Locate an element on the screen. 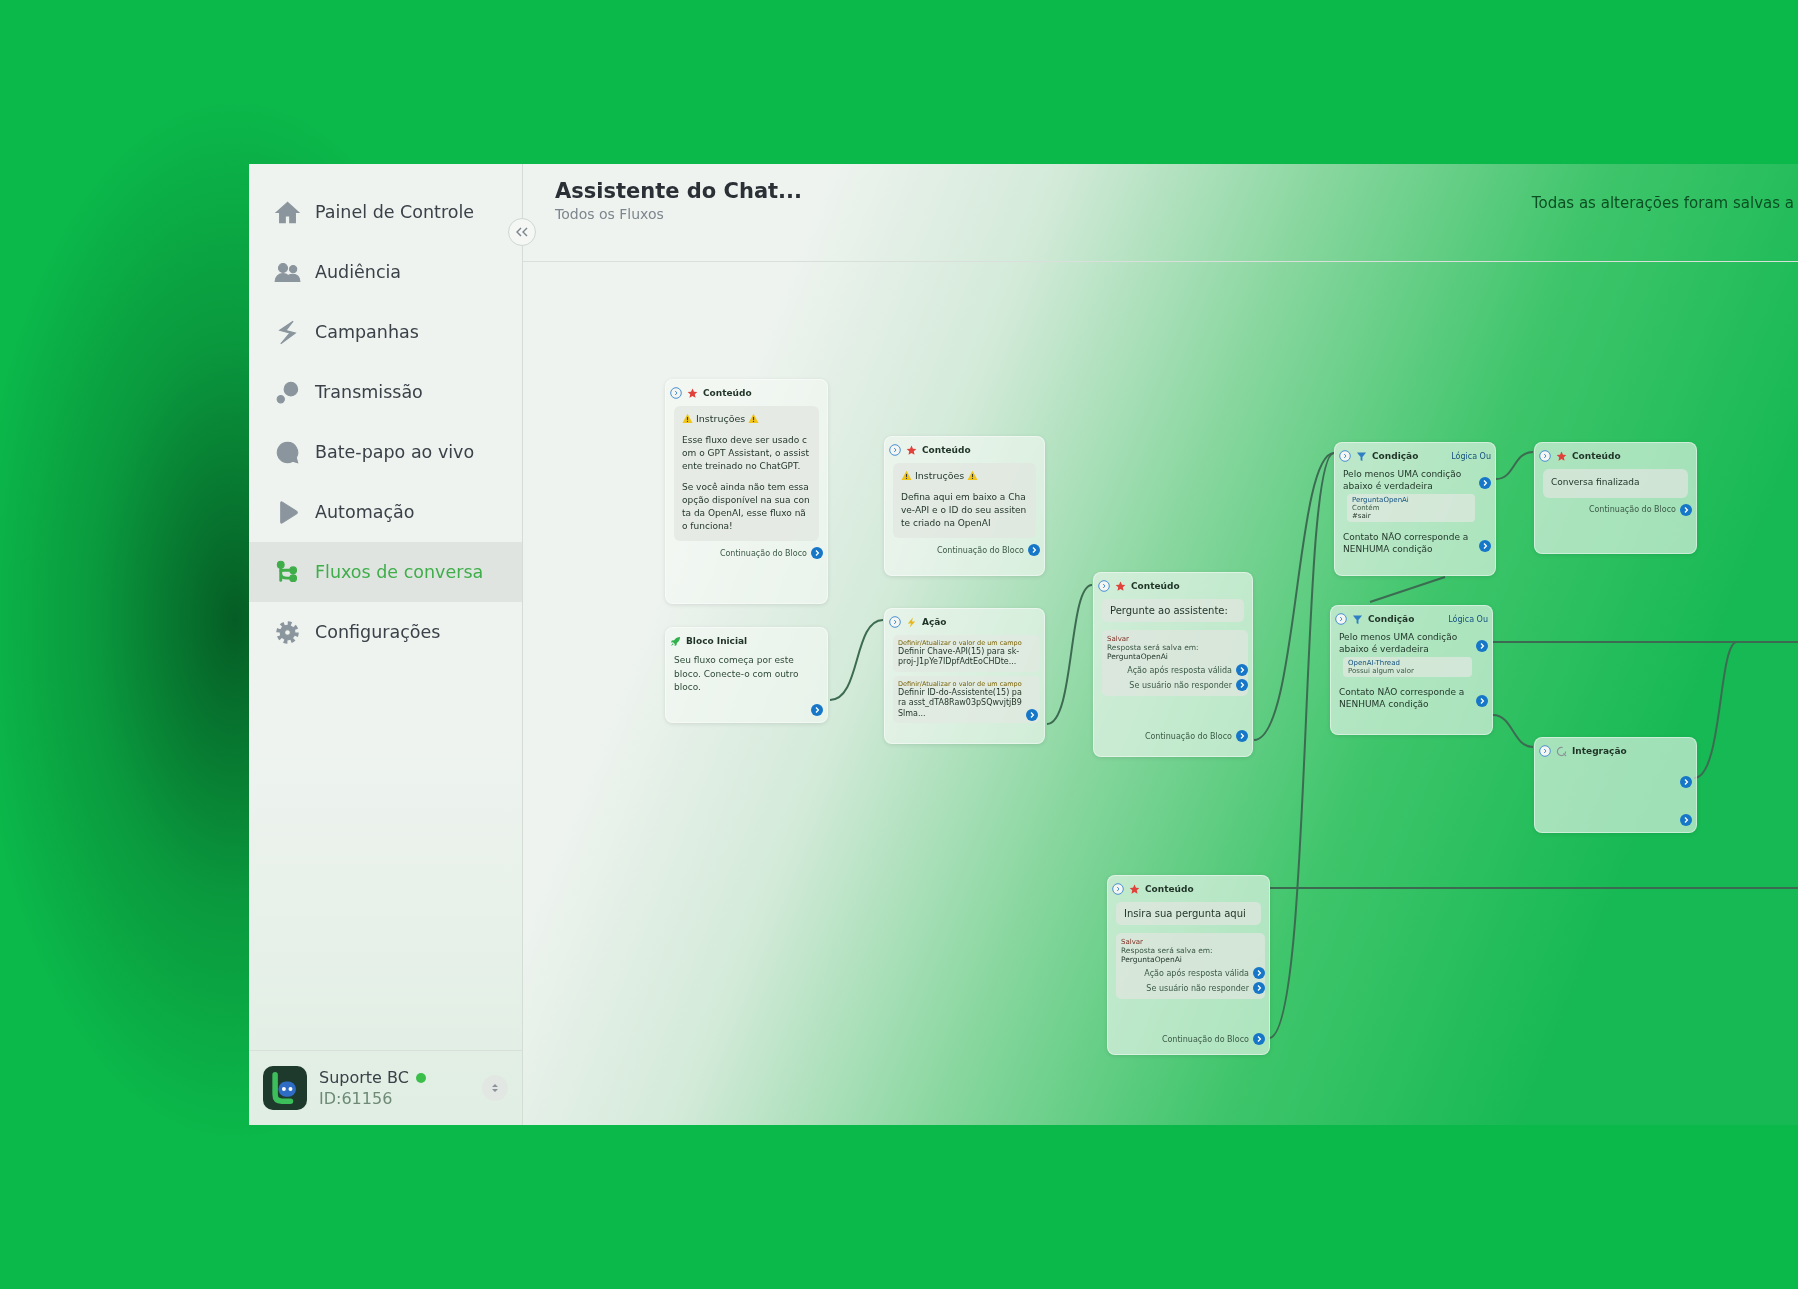 This screenshot has width=1798, height=1289. block-title: Integração is located at coordinates (1599, 751).